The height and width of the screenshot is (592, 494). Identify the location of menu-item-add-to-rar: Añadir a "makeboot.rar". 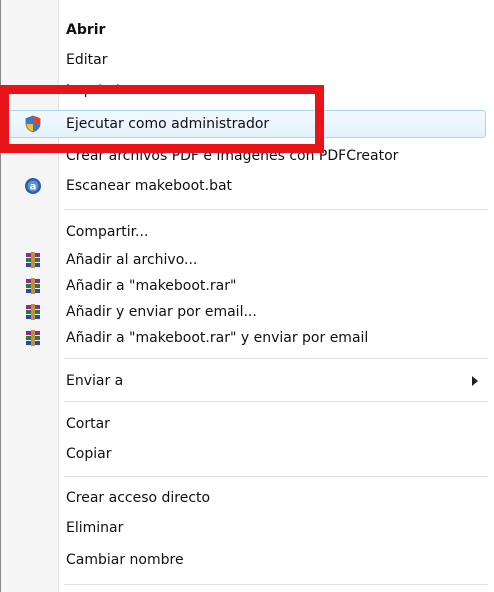
(247, 286).